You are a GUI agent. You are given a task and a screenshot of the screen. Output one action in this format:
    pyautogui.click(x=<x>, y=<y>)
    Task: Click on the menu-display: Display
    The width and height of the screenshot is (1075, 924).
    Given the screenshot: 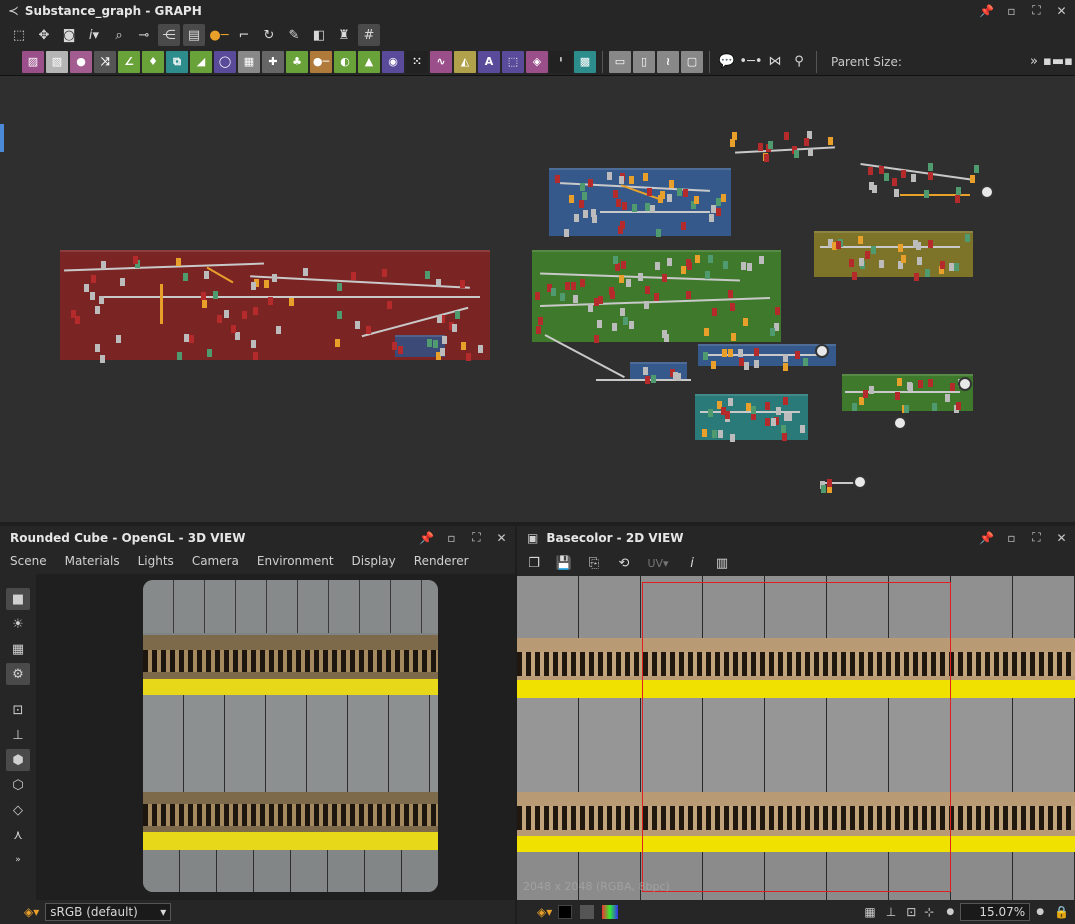 What is the action you would take?
    pyautogui.click(x=374, y=561)
    